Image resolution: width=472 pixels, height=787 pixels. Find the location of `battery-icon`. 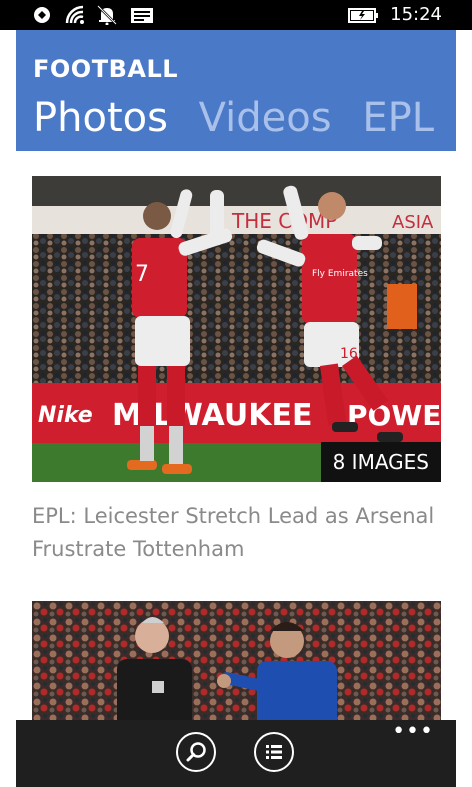

battery-icon is located at coordinates (363, 15).